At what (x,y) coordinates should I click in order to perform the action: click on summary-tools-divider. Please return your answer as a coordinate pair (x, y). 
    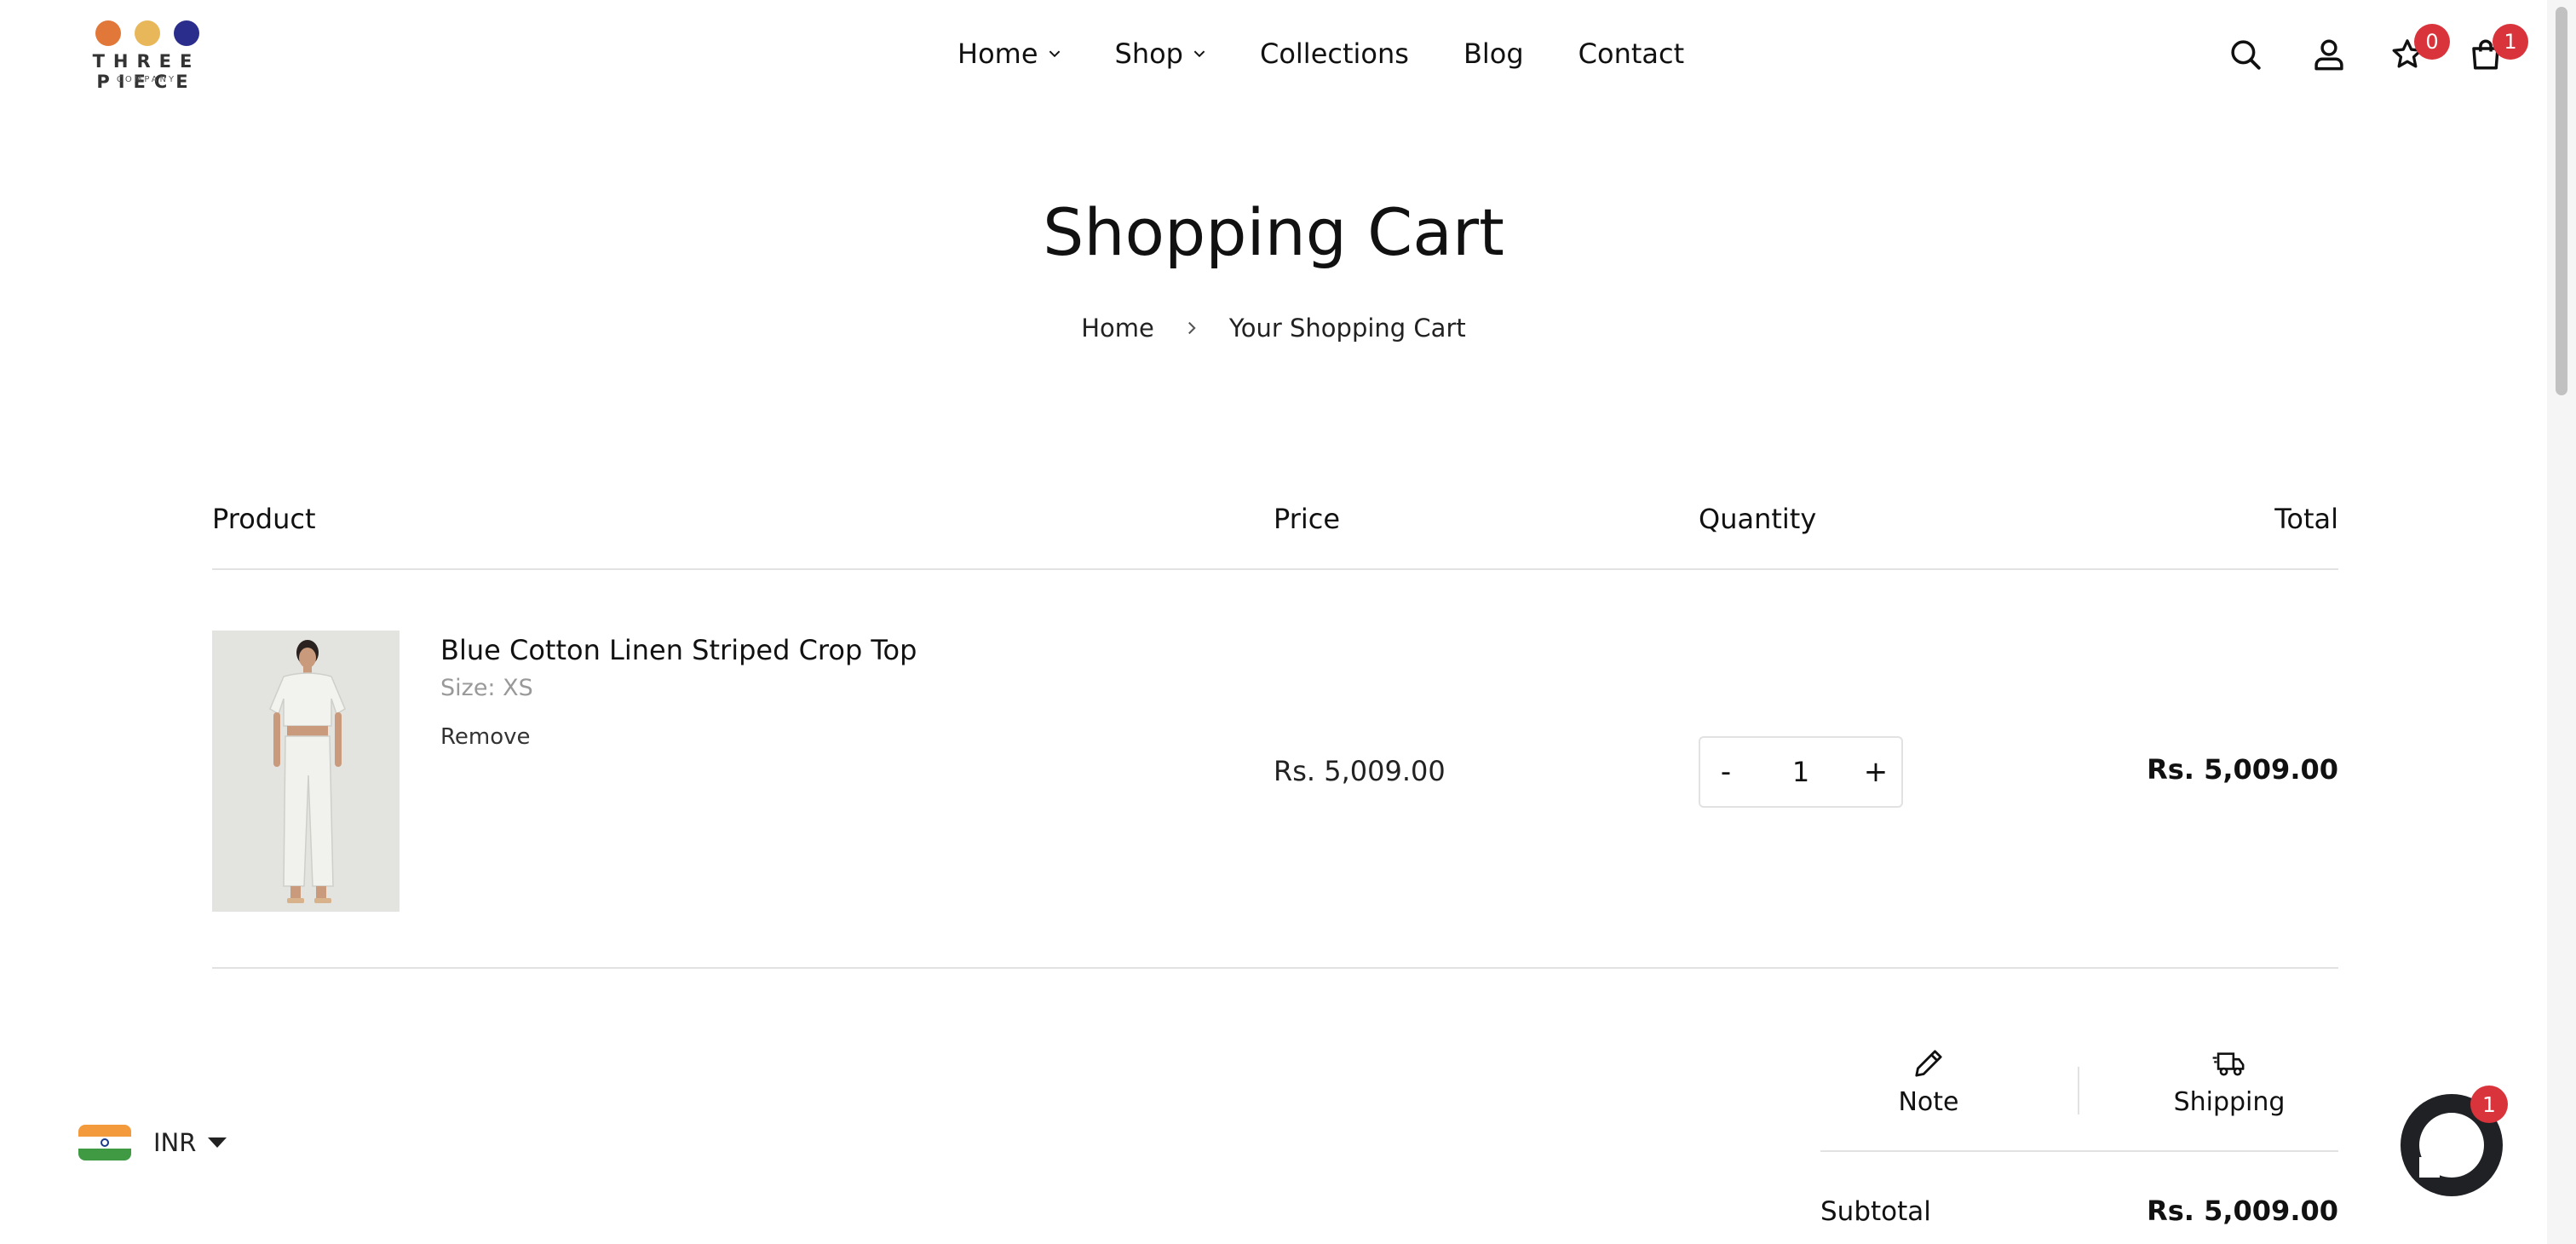
    Looking at the image, I should click on (2079, 1090).